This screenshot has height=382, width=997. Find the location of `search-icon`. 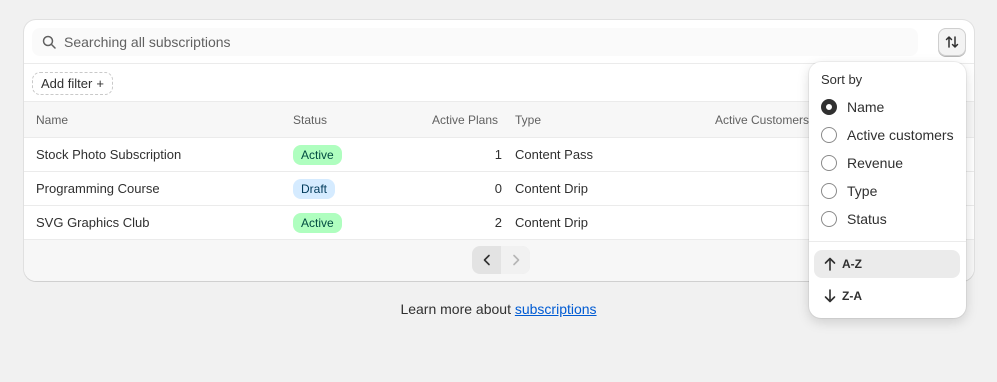

search-icon is located at coordinates (49, 42).